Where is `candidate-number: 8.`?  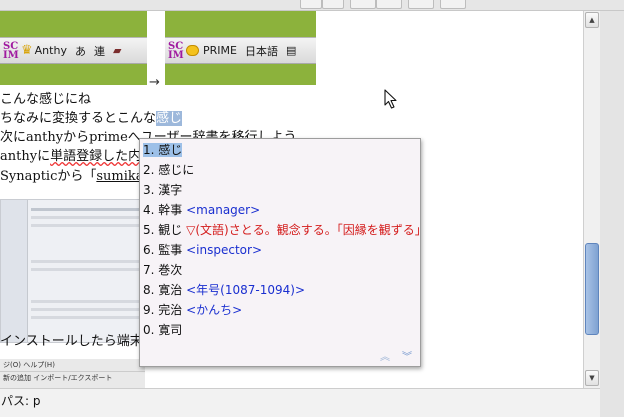
candidate-number: 8. is located at coordinates (149, 290).